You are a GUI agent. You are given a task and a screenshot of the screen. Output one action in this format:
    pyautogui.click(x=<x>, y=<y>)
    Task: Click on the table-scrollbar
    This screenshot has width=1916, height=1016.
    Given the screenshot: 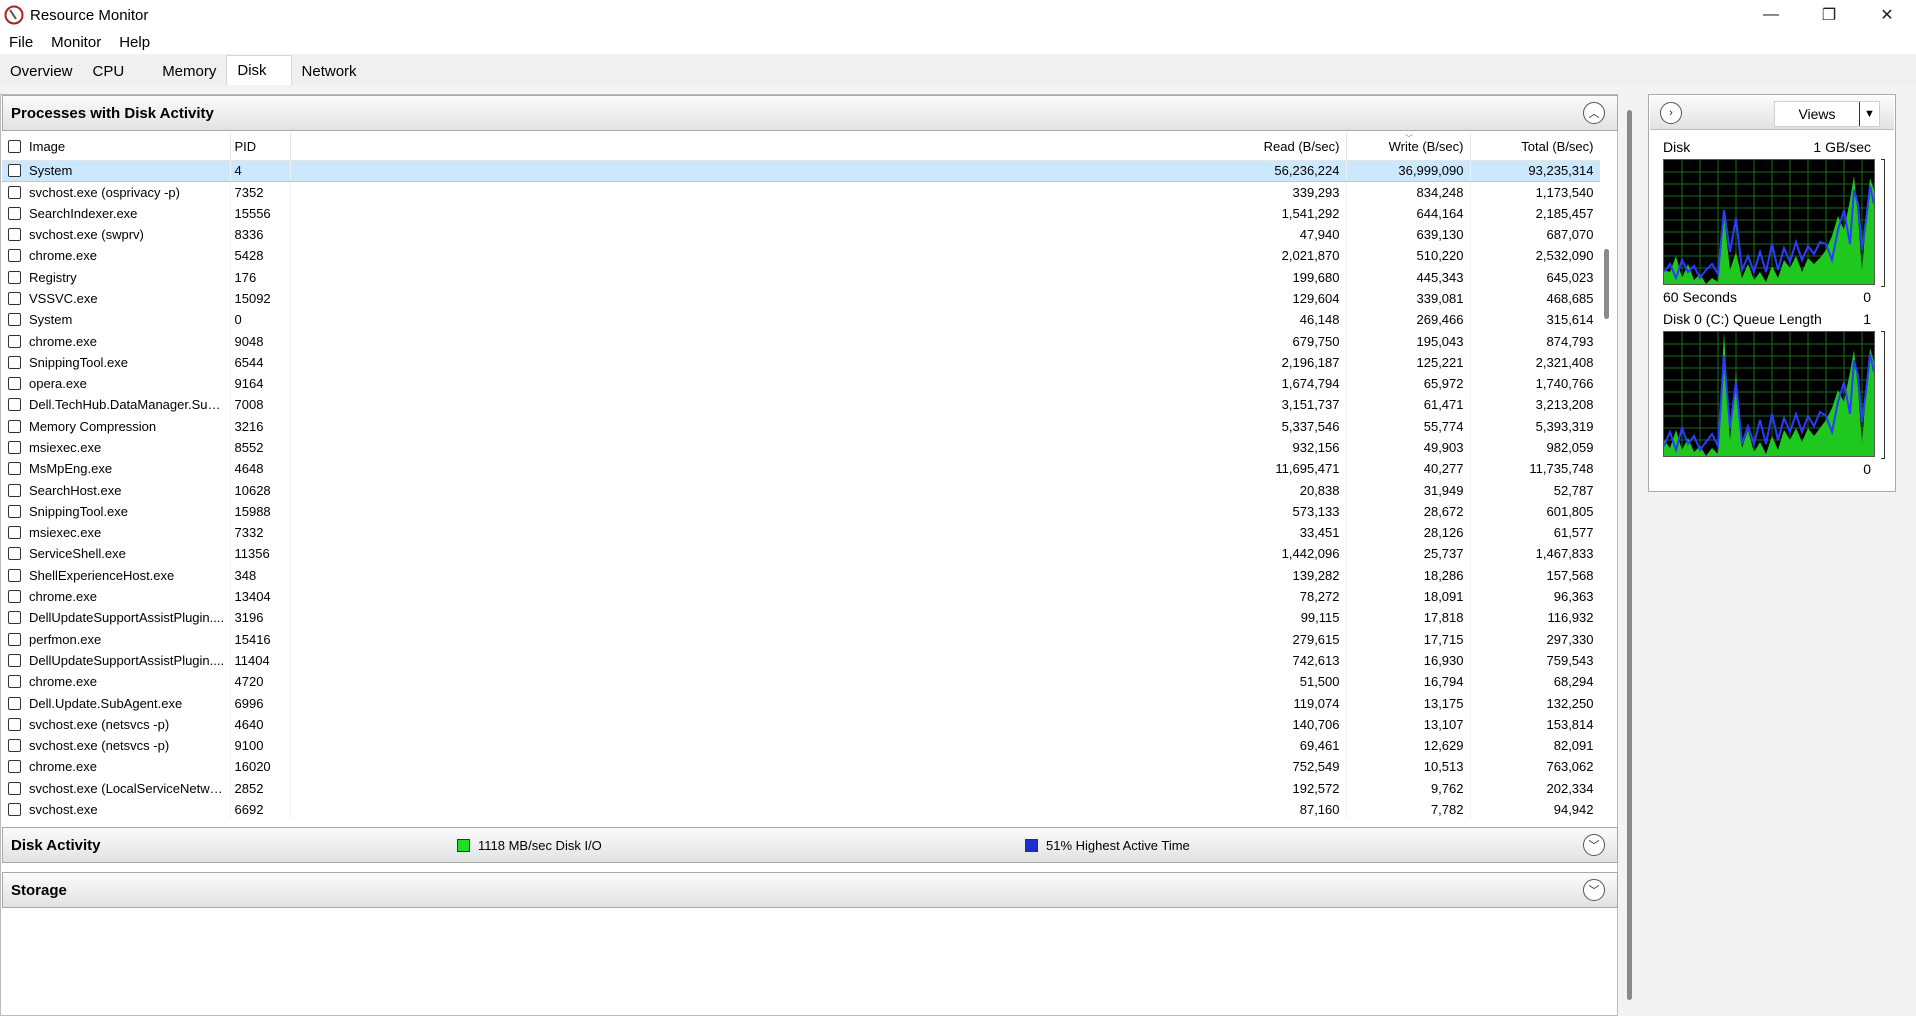 What is the action you would take?
    pyautogui.click(x=1607, y=585)
    